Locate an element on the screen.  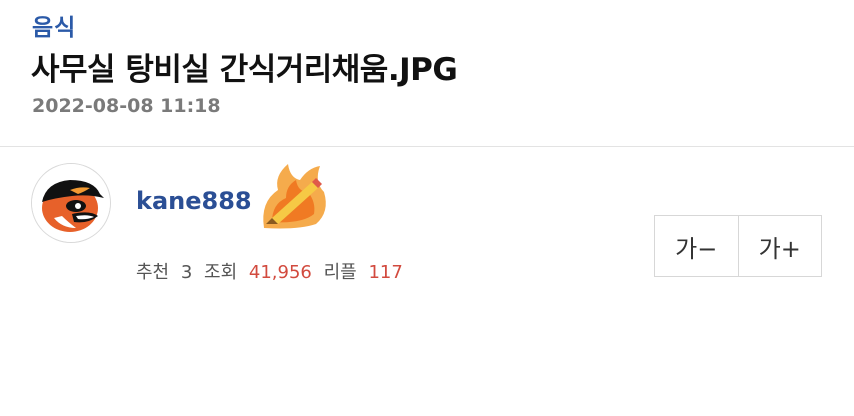
avatar is located at coordinates (71, 203).